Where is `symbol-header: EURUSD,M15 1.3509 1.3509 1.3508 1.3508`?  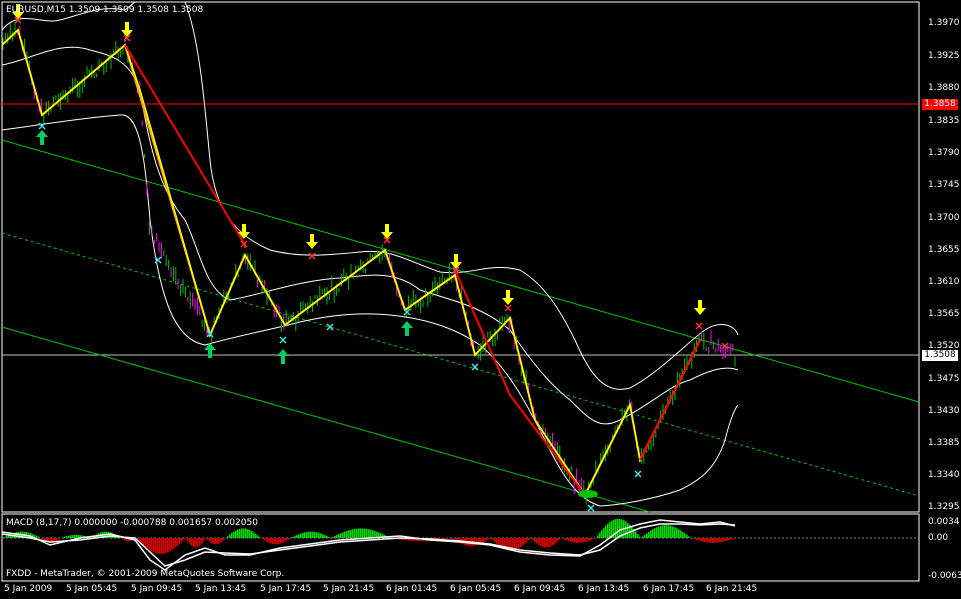 symbol-header: EURUSD,M15 1.3509 1.3509 1.3508 1.3508 is located at coordinates (105, 10).